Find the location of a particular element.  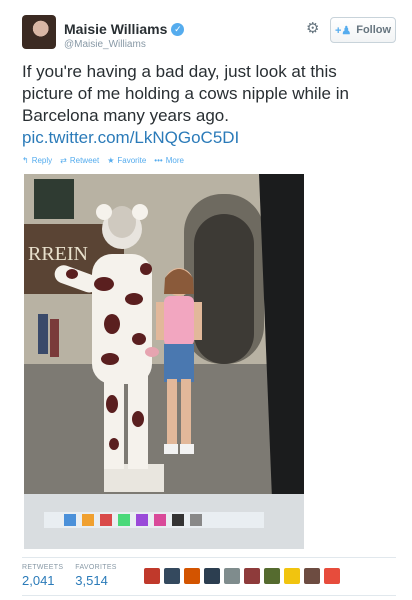

user-info: Maisie Williams ✓ @Maisie_Williams is located at coordinates (124, 35).